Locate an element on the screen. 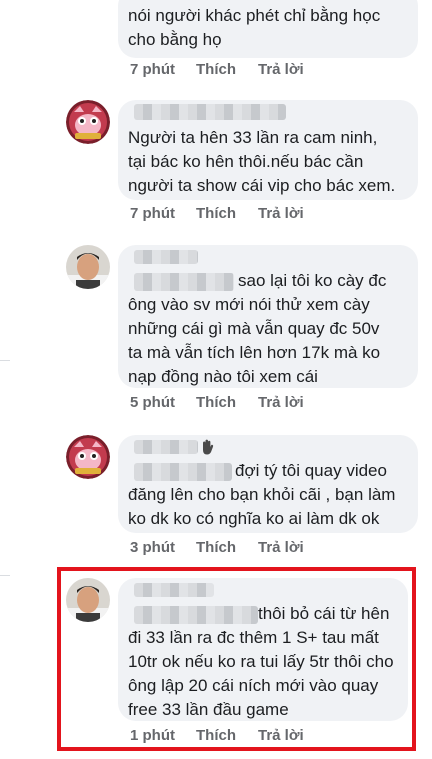  person-photo-avatar-icon is located at coordinates (88, 267).